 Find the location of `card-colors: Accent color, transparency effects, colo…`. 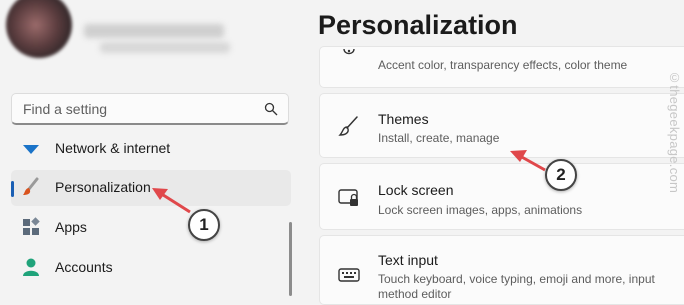

card-colors: Accent color, transparency effects, colo… is located at coordinates (501, 67).